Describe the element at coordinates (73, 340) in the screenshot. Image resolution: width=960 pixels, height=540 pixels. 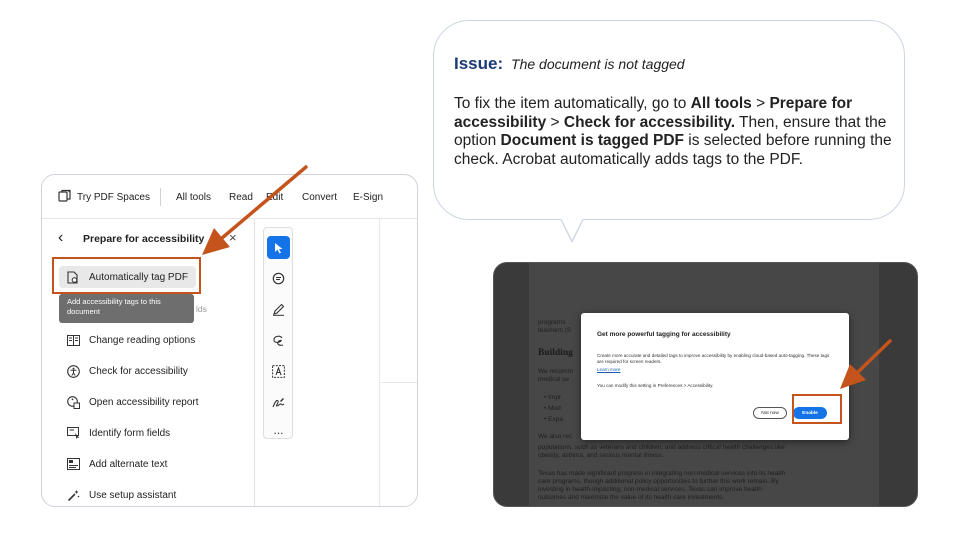
I see `reading-options-icon` at that location.